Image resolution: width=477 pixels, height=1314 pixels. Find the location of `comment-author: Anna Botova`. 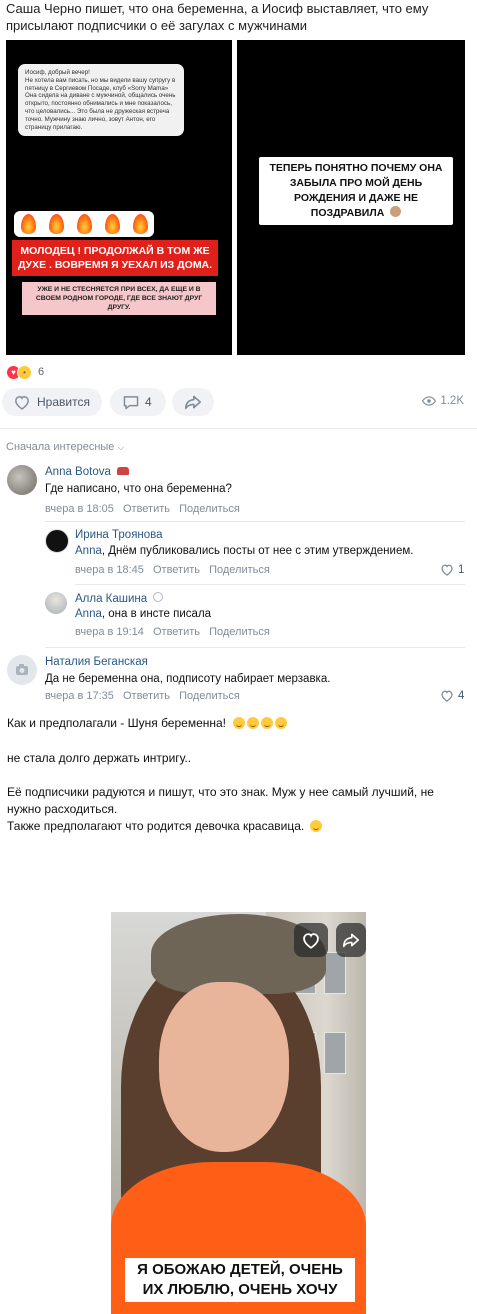

comment-author: Anna Botova is located at coordinates (87, 472).